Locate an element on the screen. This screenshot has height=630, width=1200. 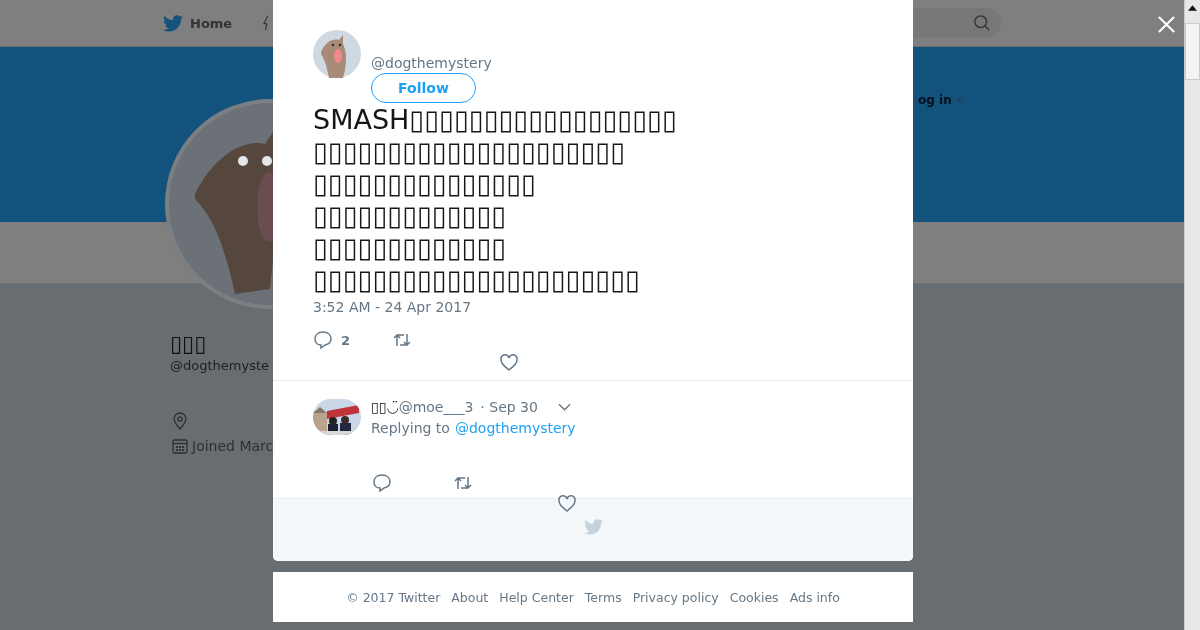
reply-handle: @moe___3 is located at coordinates (436, 407).